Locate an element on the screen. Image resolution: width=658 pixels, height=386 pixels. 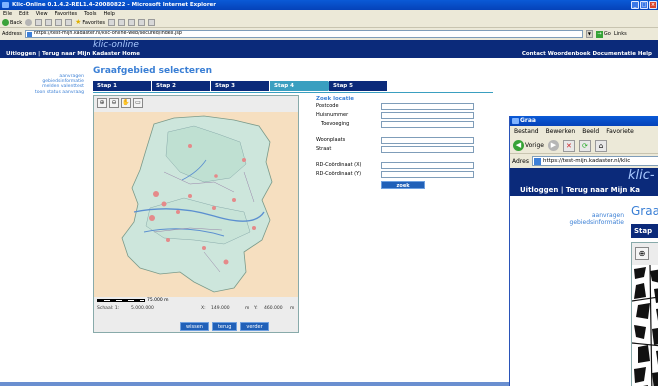
menu-edit: Edit is located at coordinates (24, 14).